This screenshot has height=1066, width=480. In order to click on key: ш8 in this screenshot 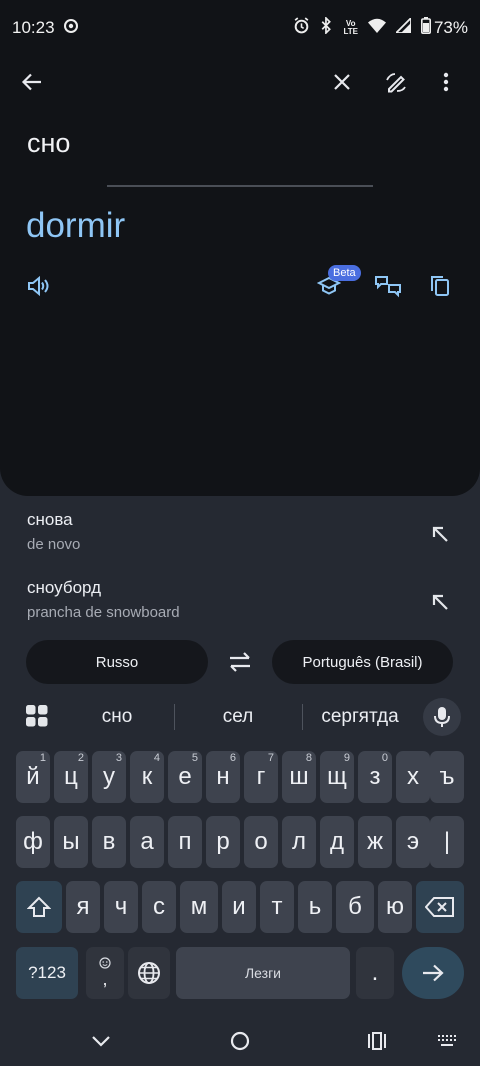, I will do `click(299, 777)`.